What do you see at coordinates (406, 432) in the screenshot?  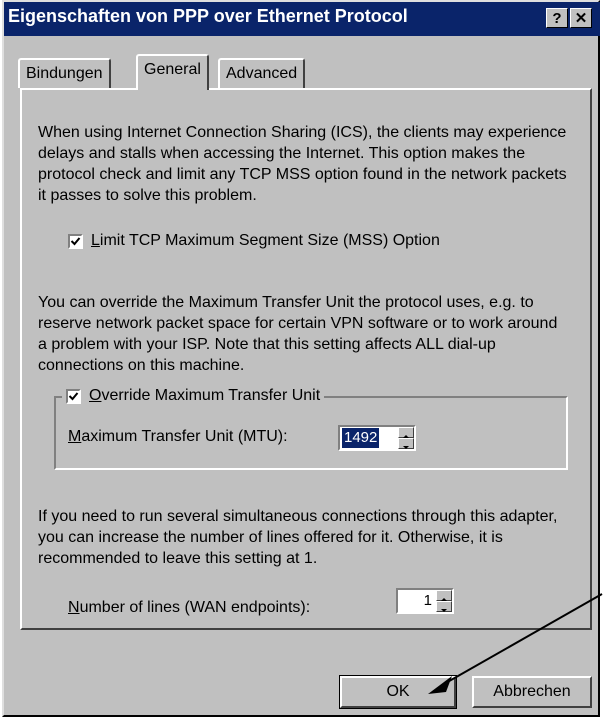 I see `mtu-spin-up-button` at bounding box center [406, 432].